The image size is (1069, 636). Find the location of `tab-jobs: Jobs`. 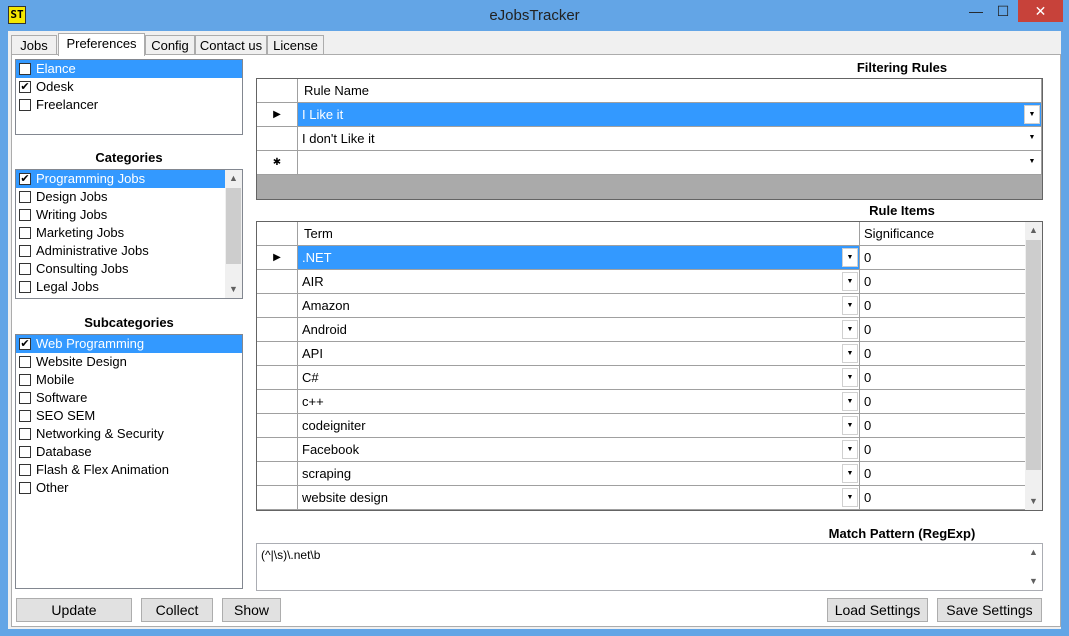

tab-jobs: Jobs is located at coordinates (34, 45).